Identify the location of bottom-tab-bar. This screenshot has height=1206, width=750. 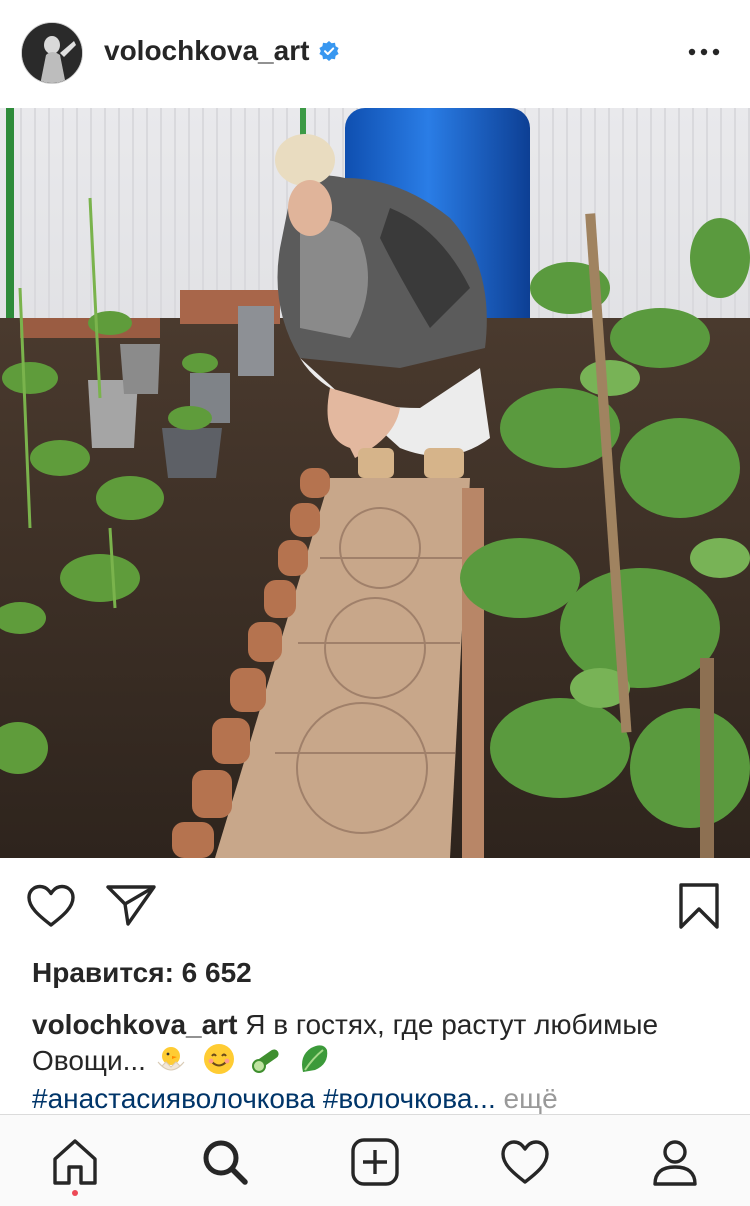
(375, 1160).